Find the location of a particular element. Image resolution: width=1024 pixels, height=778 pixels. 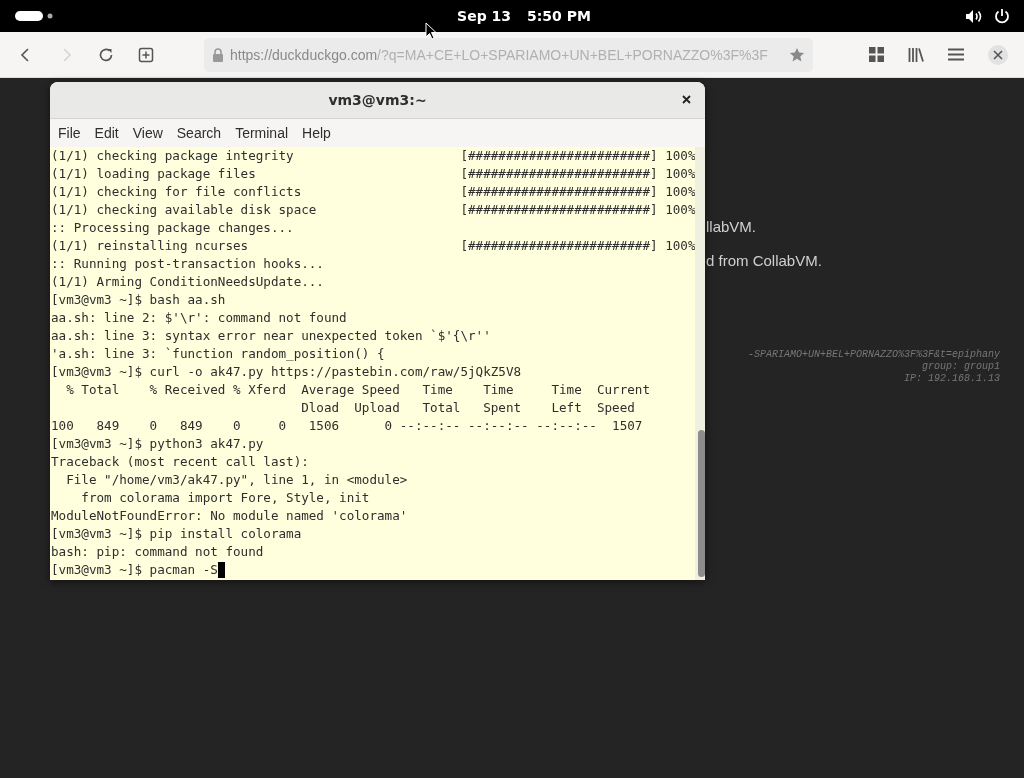

terminal-line: Traceback (most recent call last): is located at coordinates (180, 462).